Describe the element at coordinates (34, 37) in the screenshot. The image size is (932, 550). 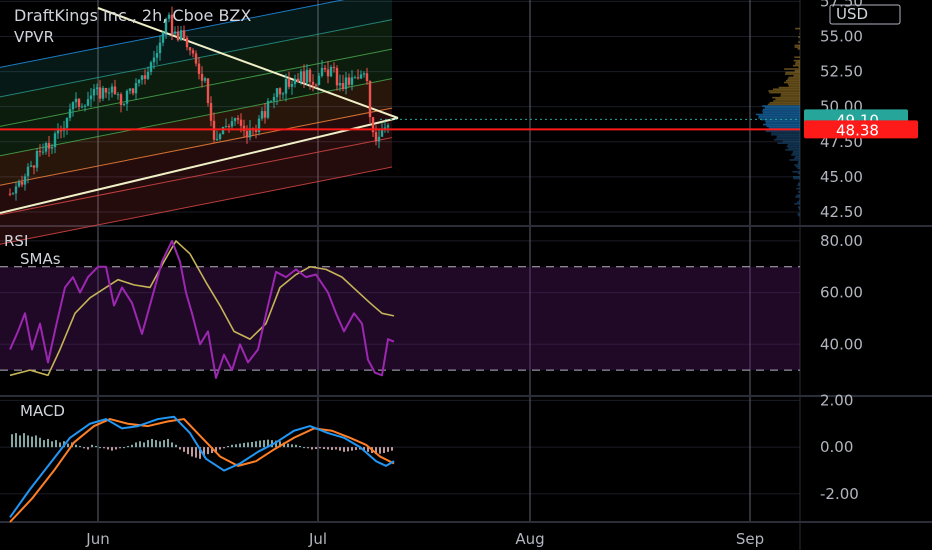
I see `vpvr-label: VPVR` at that location.